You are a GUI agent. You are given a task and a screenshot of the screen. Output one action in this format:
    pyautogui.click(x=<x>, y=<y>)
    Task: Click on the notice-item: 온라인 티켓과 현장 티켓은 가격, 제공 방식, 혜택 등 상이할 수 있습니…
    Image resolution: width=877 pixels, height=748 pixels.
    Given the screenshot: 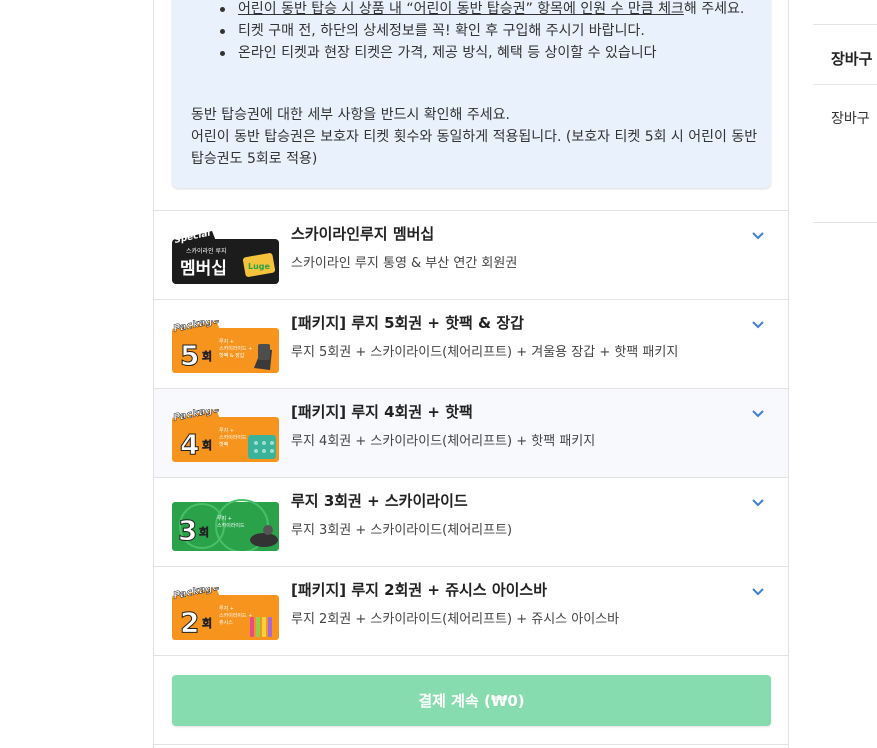 What is the action you would take?
    pyautogui.click(x=490, y=53)
    